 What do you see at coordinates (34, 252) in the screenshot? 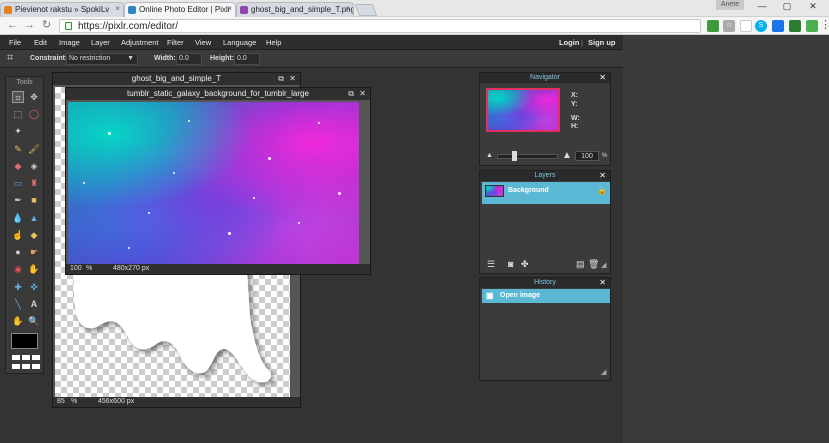
I see `dodge-tool-icon: ☛` at bounding box center [34, 252].